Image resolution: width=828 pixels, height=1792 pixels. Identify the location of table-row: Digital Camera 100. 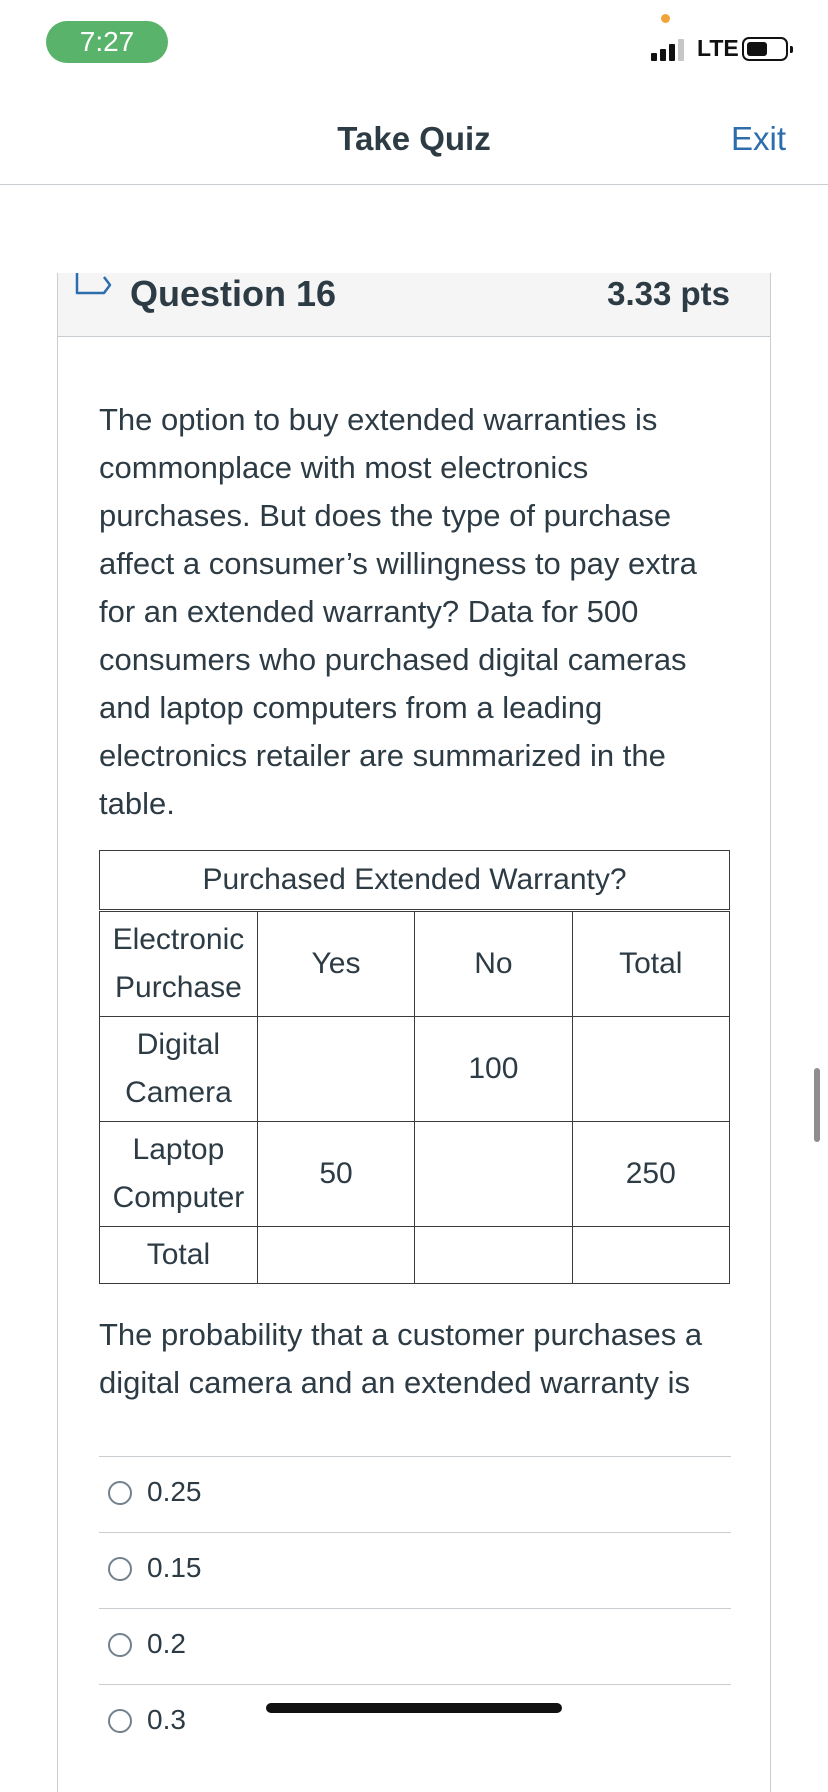
(415, 1069).